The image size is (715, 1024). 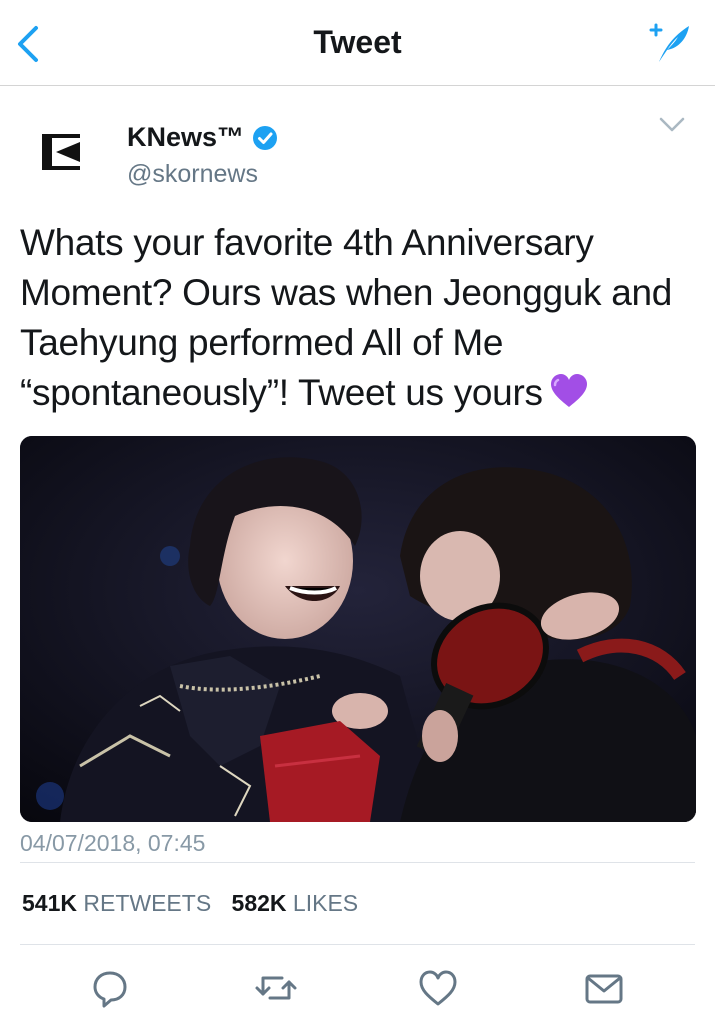 I want to click on knews-logo-icon, so click(x=61, y=152).